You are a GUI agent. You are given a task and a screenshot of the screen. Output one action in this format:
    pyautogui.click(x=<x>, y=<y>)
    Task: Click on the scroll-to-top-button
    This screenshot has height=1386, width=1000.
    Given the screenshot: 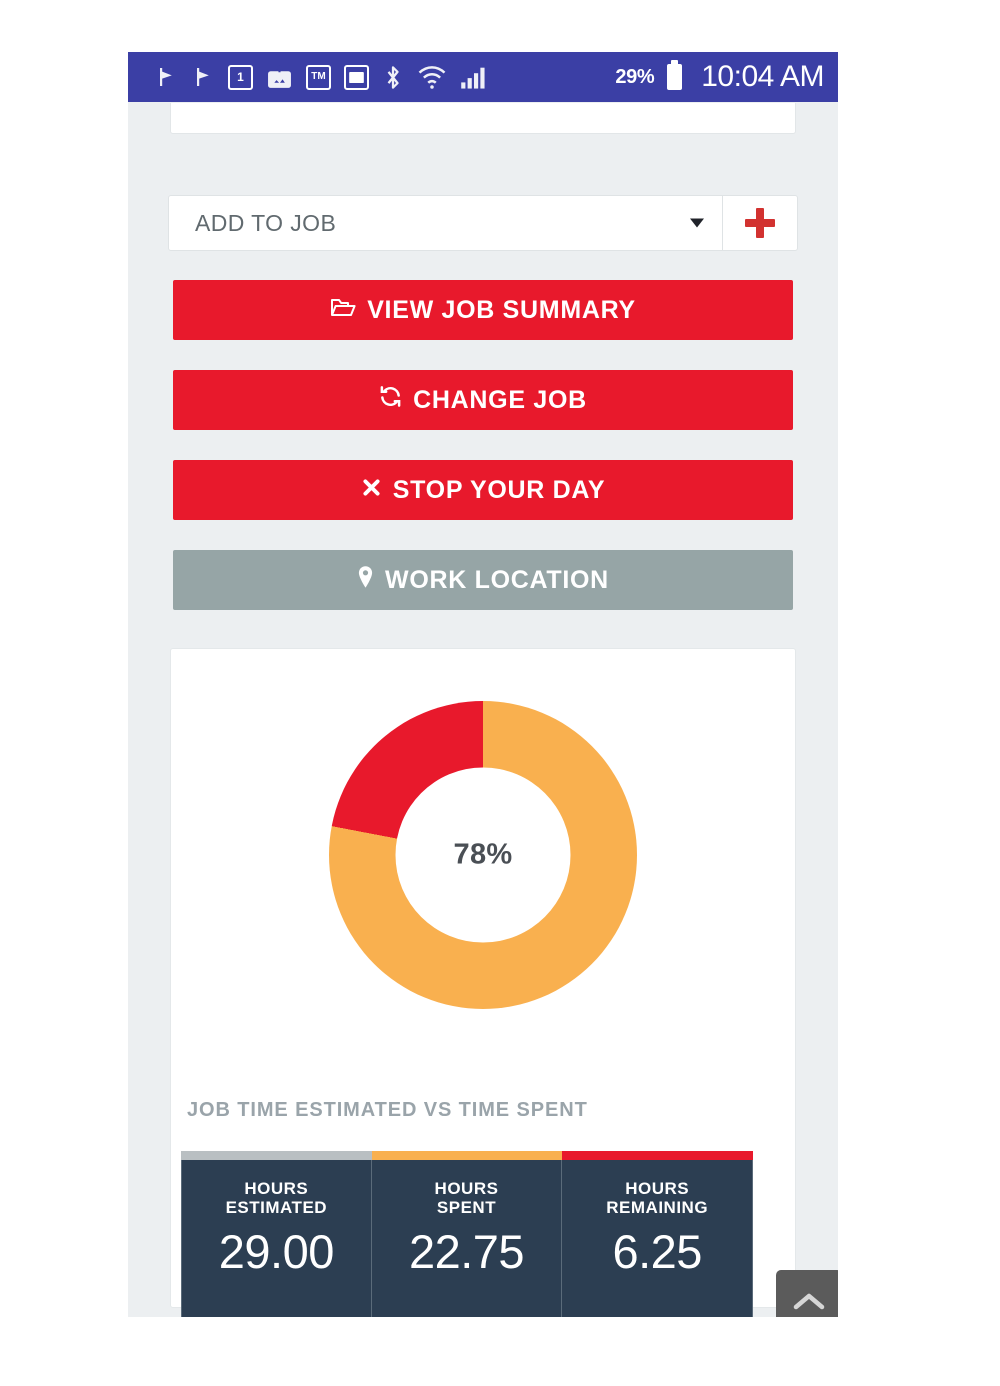 What is the action you would take?
    pyautogui.click(x=807, y=1293)
    